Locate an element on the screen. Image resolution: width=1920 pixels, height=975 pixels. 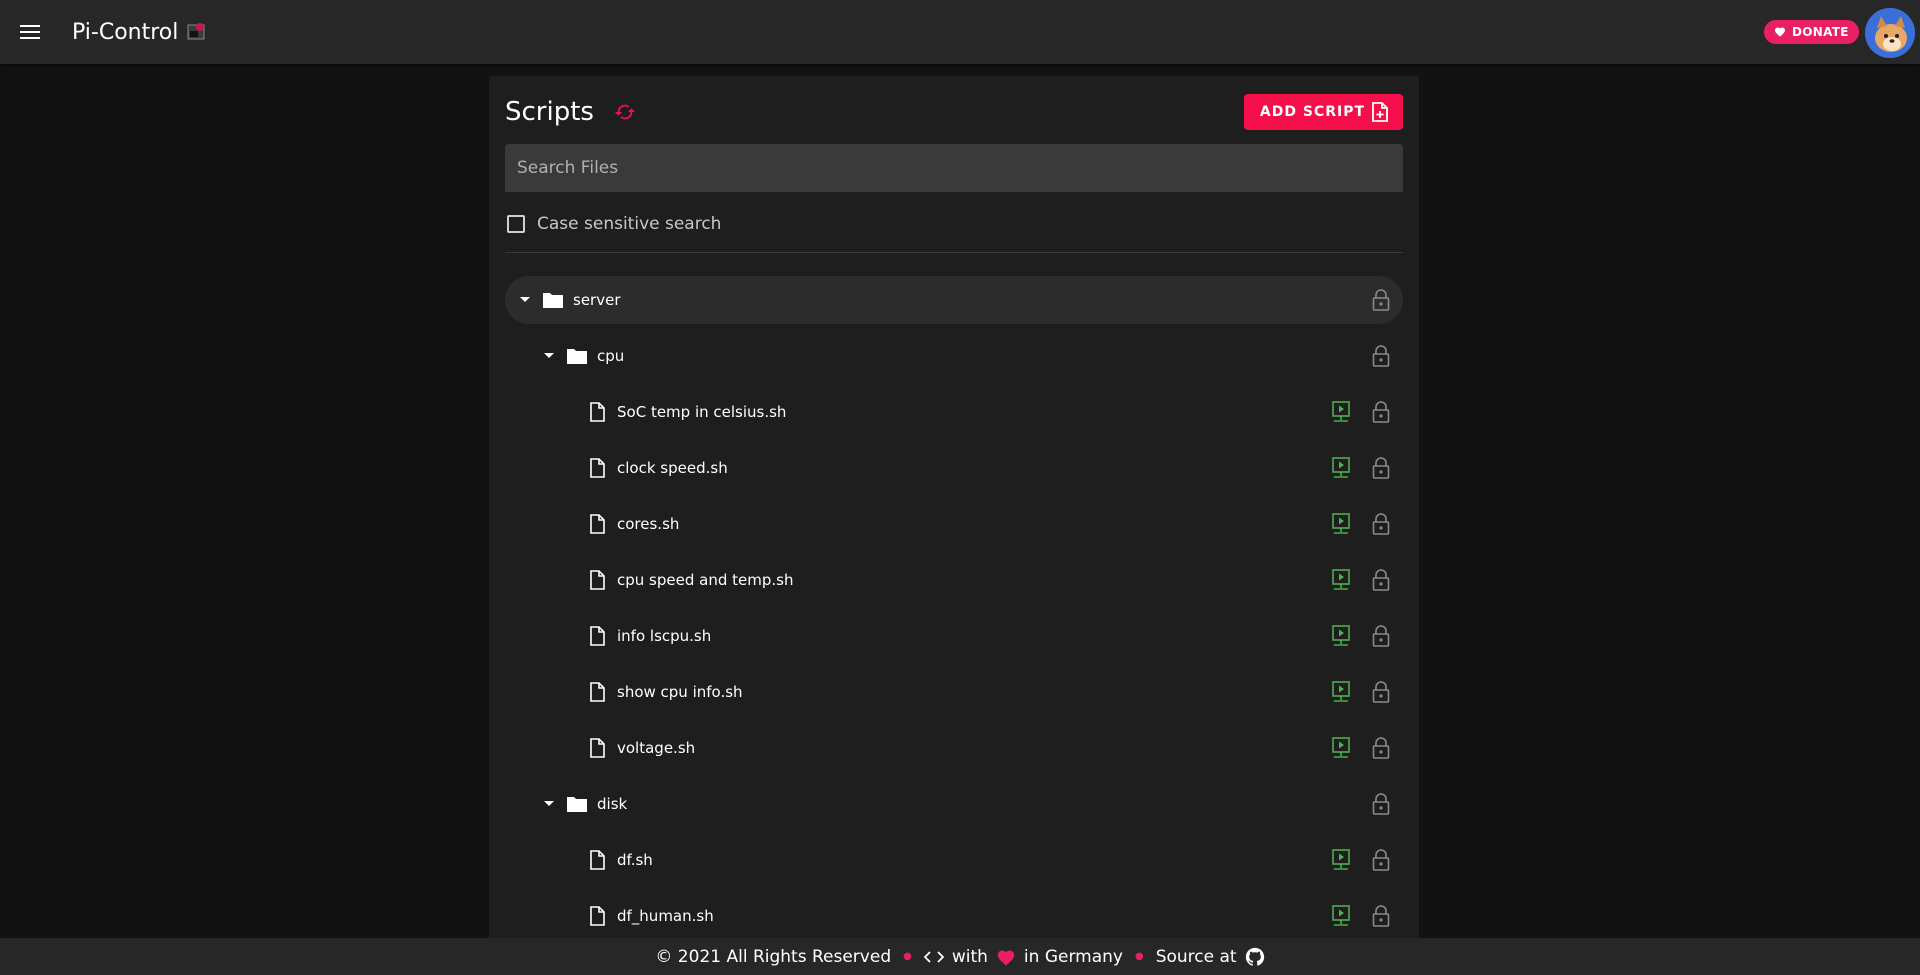
case-sensitive-label: Case sensitive search is located at coordinates (629, 224).